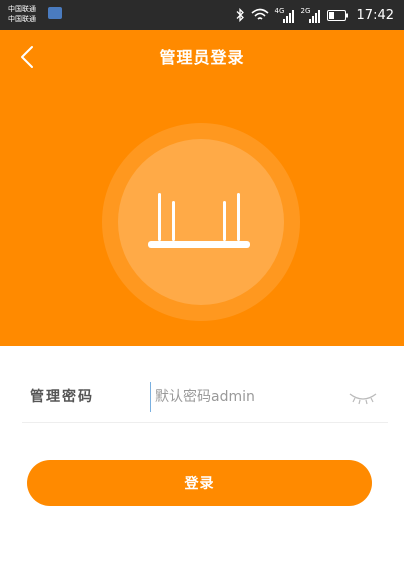  What do you see at coordinates (375, 15) in the screenshot?
I see `clock: 17:42` at bounding box center [375, 15].